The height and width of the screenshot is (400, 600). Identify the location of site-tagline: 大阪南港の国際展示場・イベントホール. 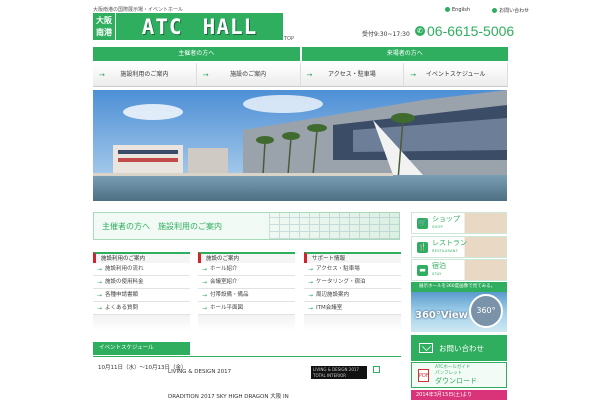
(138, 10).